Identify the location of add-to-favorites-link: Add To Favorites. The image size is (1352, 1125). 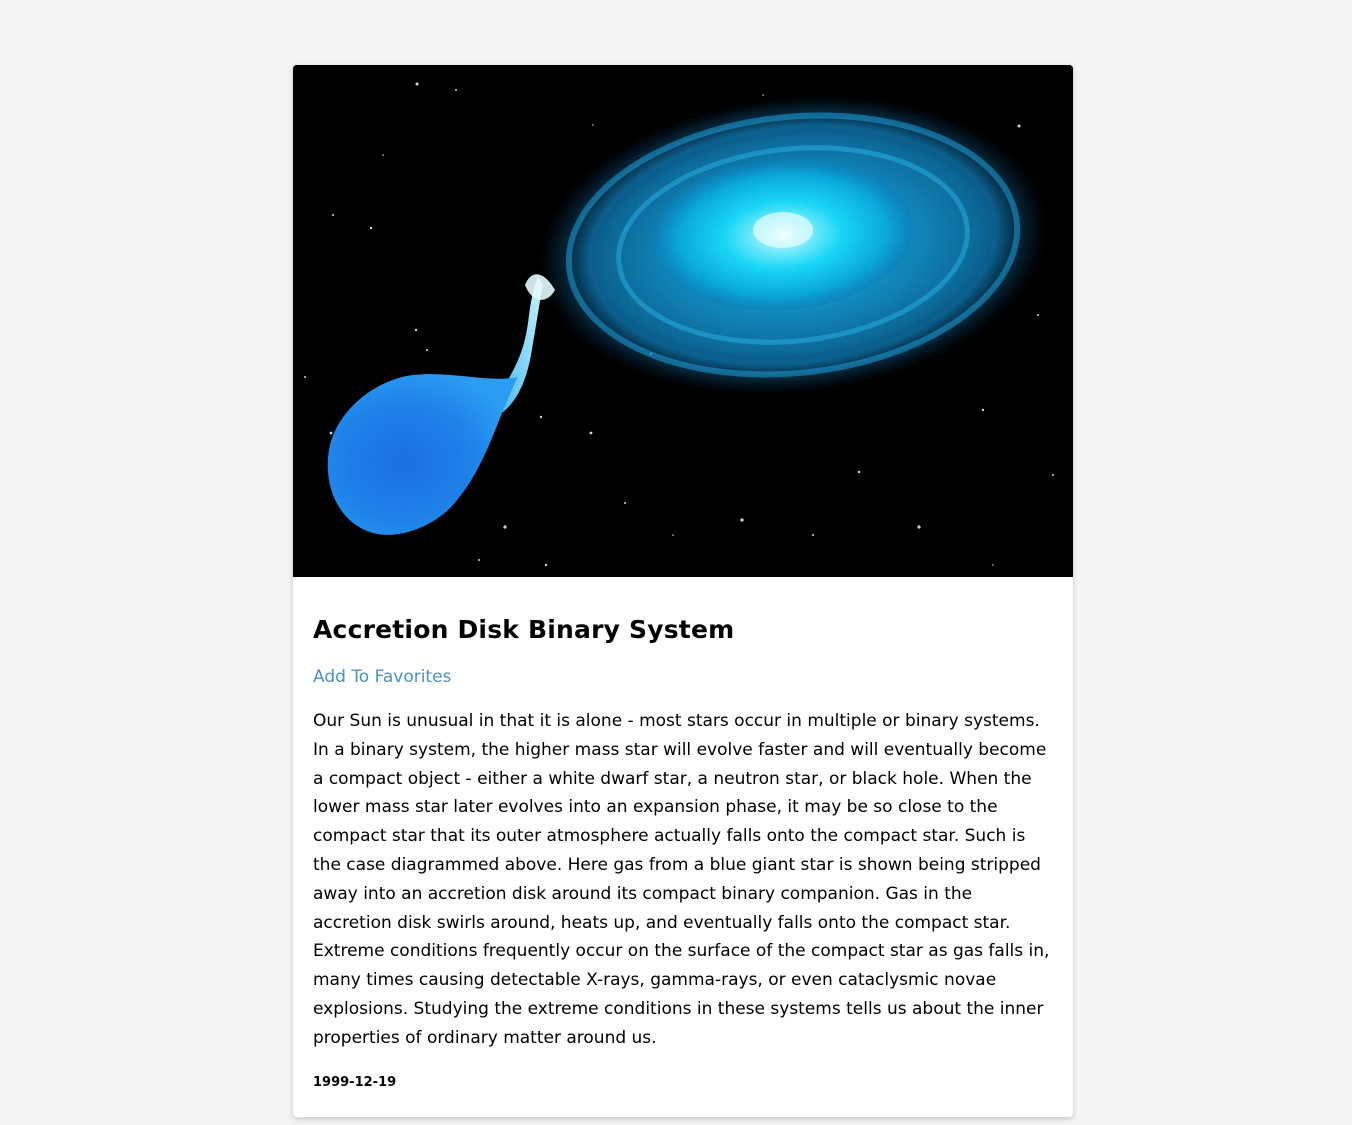
(382, 677).